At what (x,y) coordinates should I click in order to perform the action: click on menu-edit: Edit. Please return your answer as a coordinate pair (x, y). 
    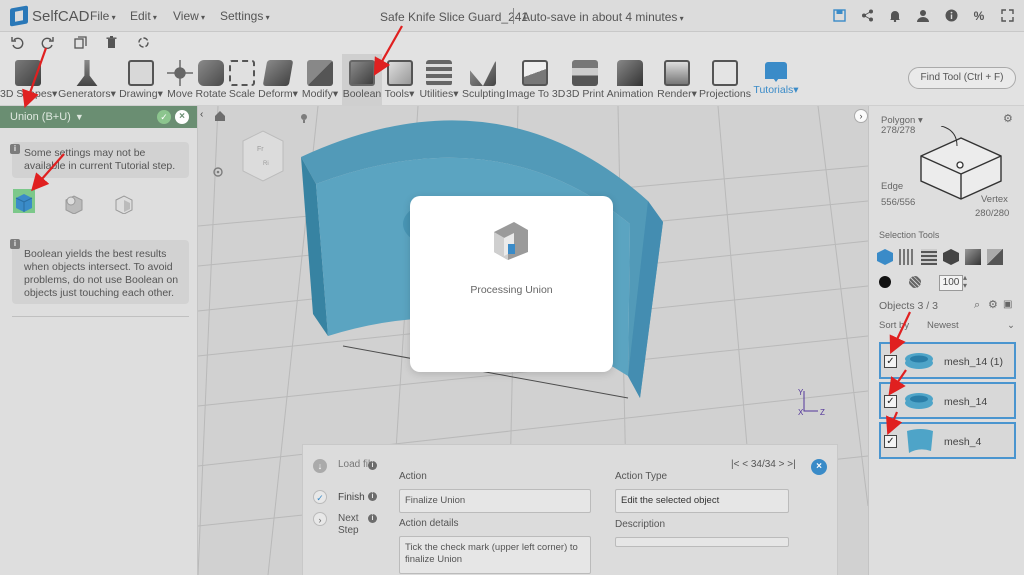
    Looking at the image, I should click on (143, 16).